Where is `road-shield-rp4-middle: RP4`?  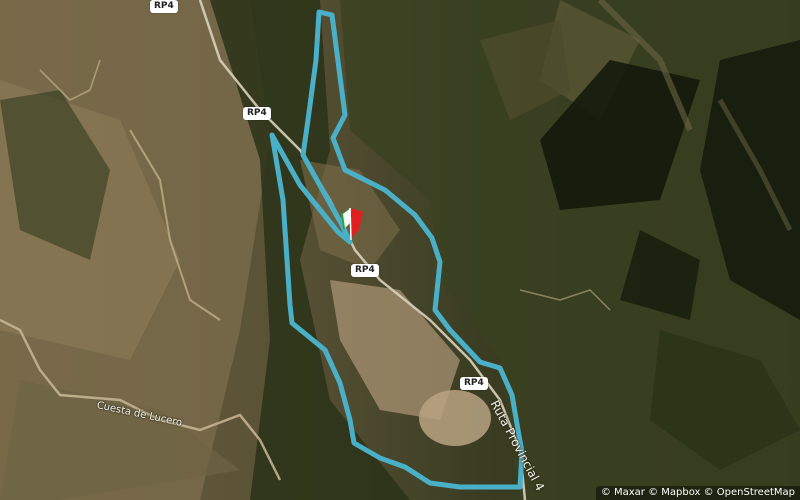 road-shield-rp4-middle: RP4 is located at coordinates (365, 270).